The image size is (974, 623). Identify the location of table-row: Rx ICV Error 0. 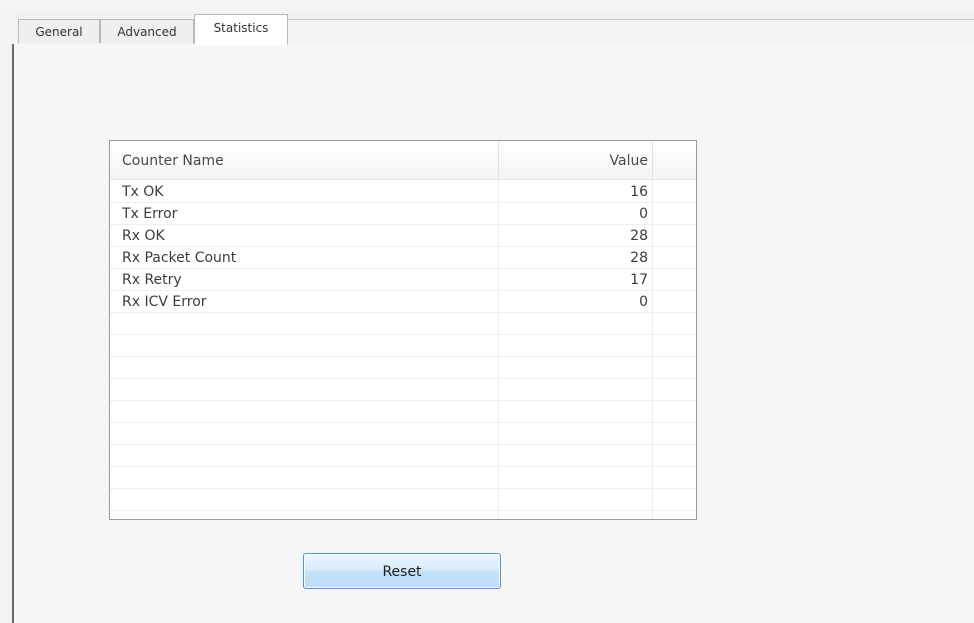
(403, 302).